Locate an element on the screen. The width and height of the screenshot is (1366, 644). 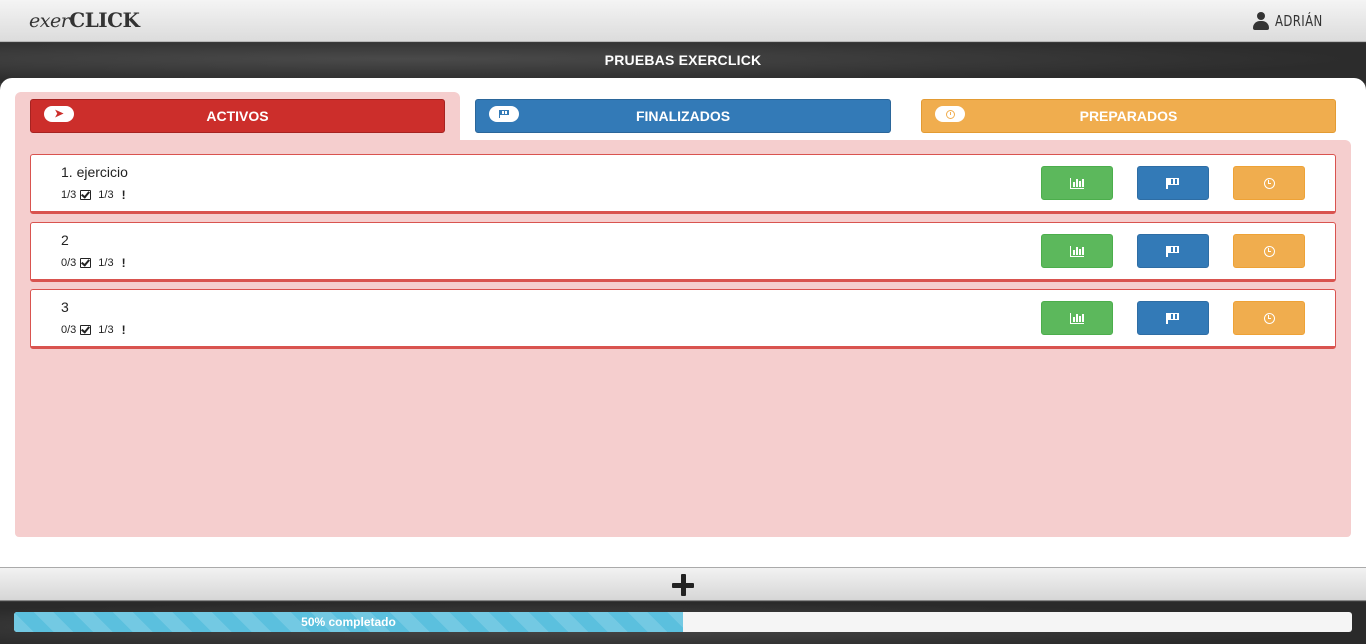
progress-fill: 50% completado is located at coordinates (348, 622).